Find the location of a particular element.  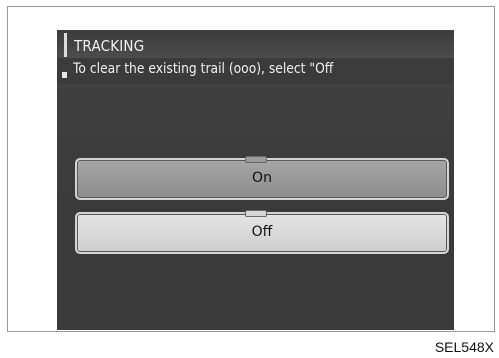

page-title: TRACKING is located at coordinates (109, 46).